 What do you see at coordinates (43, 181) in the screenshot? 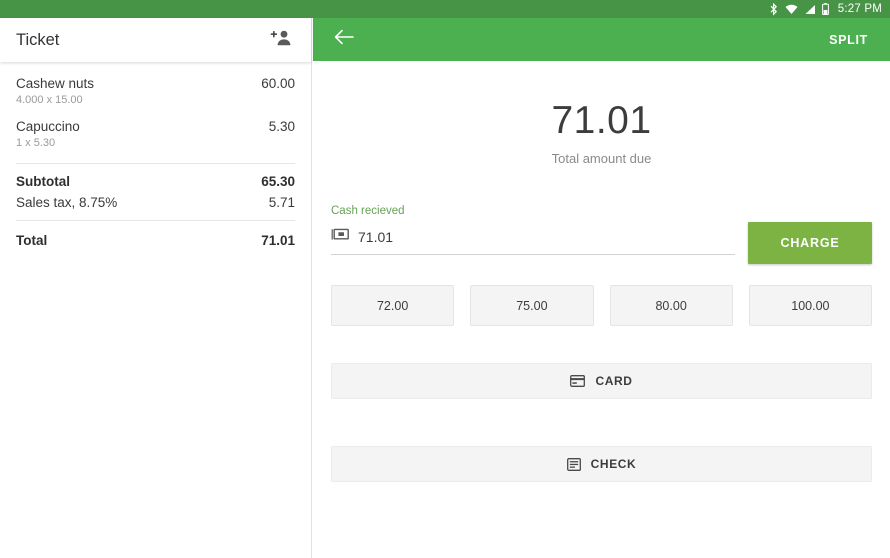
I see `subtotal-label: Subtotal` at bounding box center [43, 181].